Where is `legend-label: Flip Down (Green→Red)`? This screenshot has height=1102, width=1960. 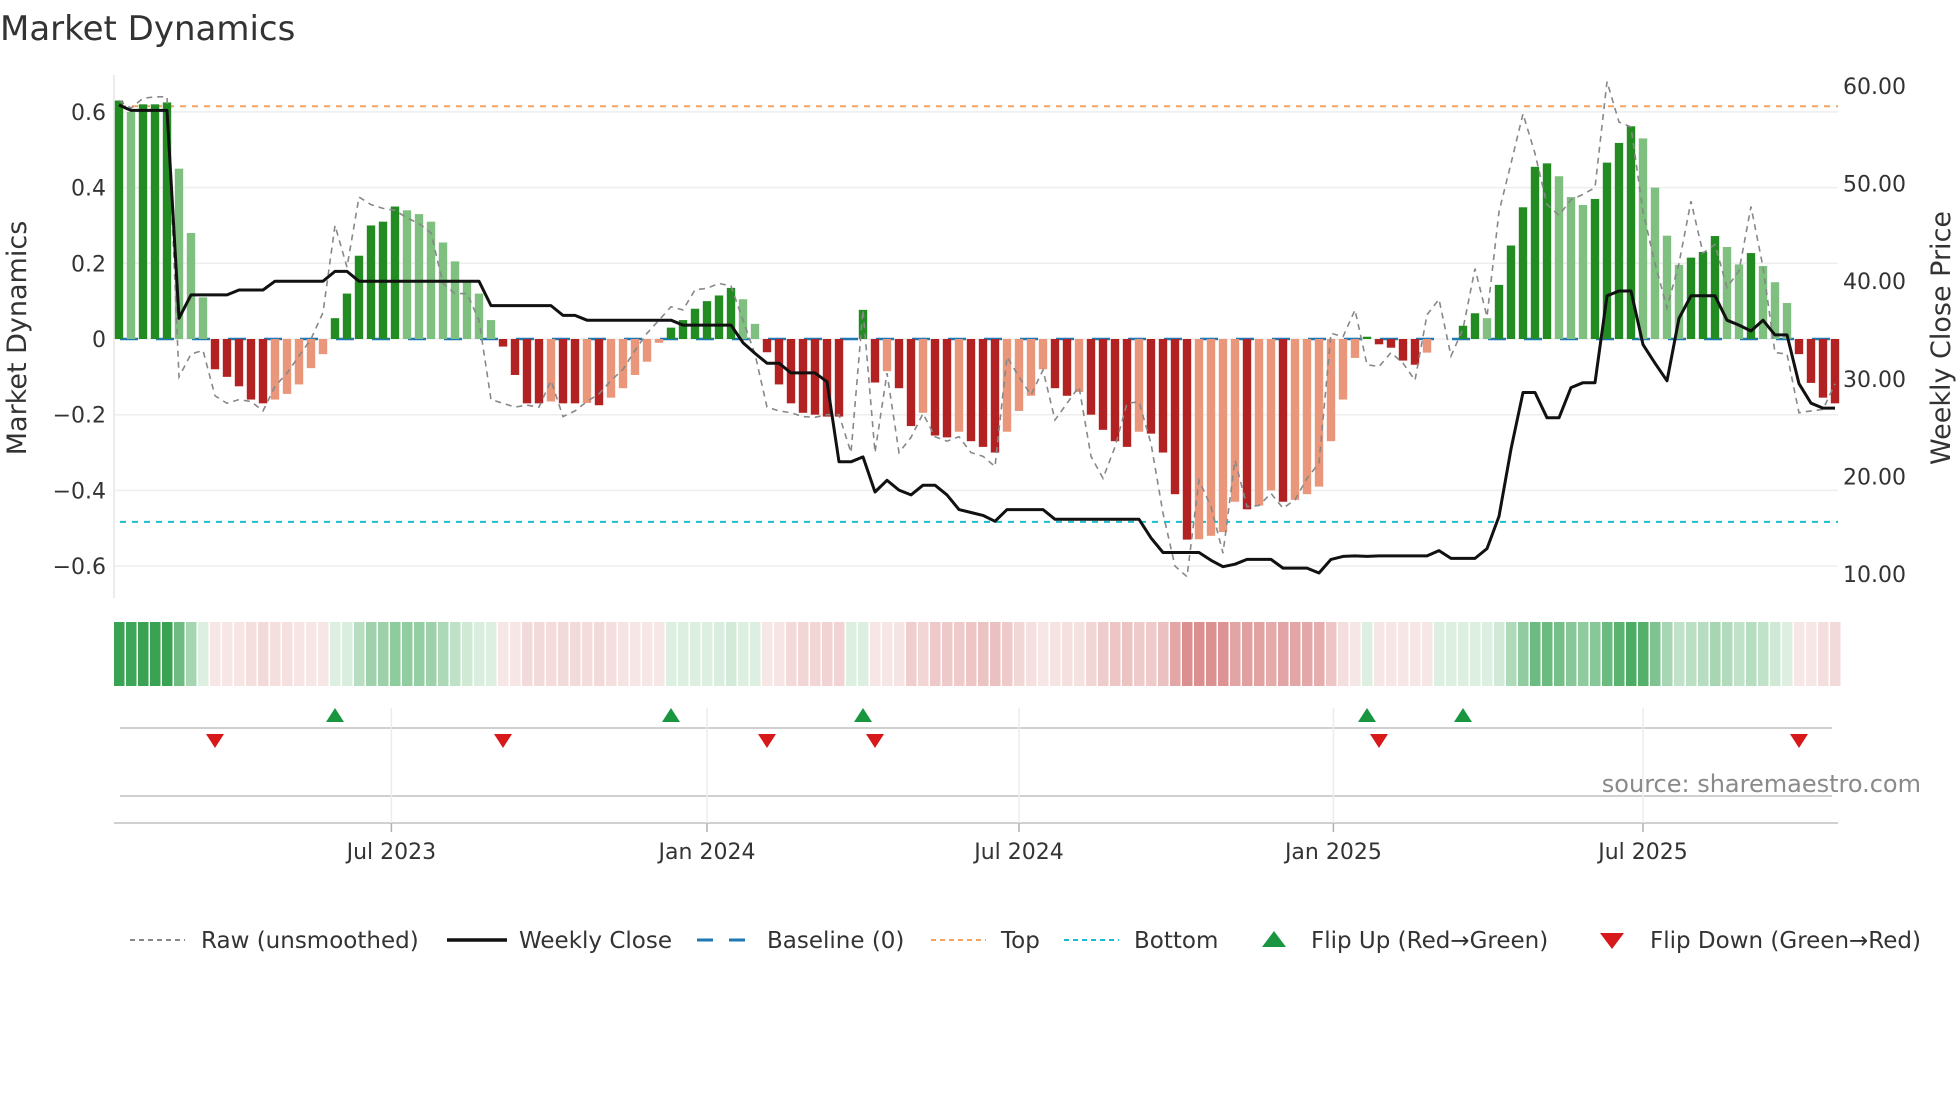 legend-label: Flip Down (Green→Red) is located at coordinates (1785, 941).